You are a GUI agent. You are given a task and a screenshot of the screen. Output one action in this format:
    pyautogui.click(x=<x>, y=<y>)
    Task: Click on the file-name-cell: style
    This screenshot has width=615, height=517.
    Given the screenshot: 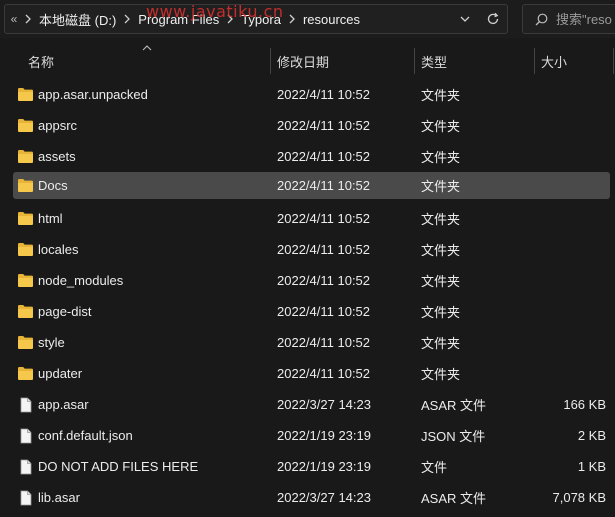 What is the action you would take?
    pyautogui.click(x=41, y=342)
    